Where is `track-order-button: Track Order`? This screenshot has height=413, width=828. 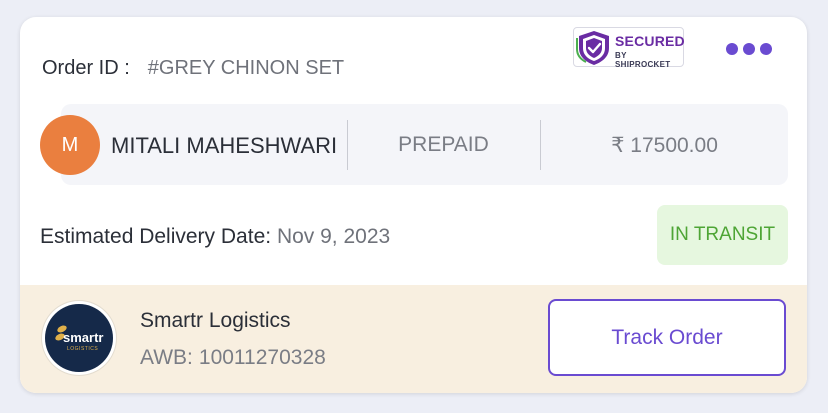
track-order-button: Track Order is located at coordinates (667, 337).